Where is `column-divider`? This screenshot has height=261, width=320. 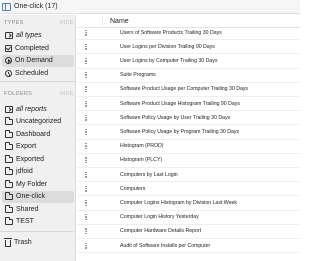
column-divider is located at coordinates (102, 21).